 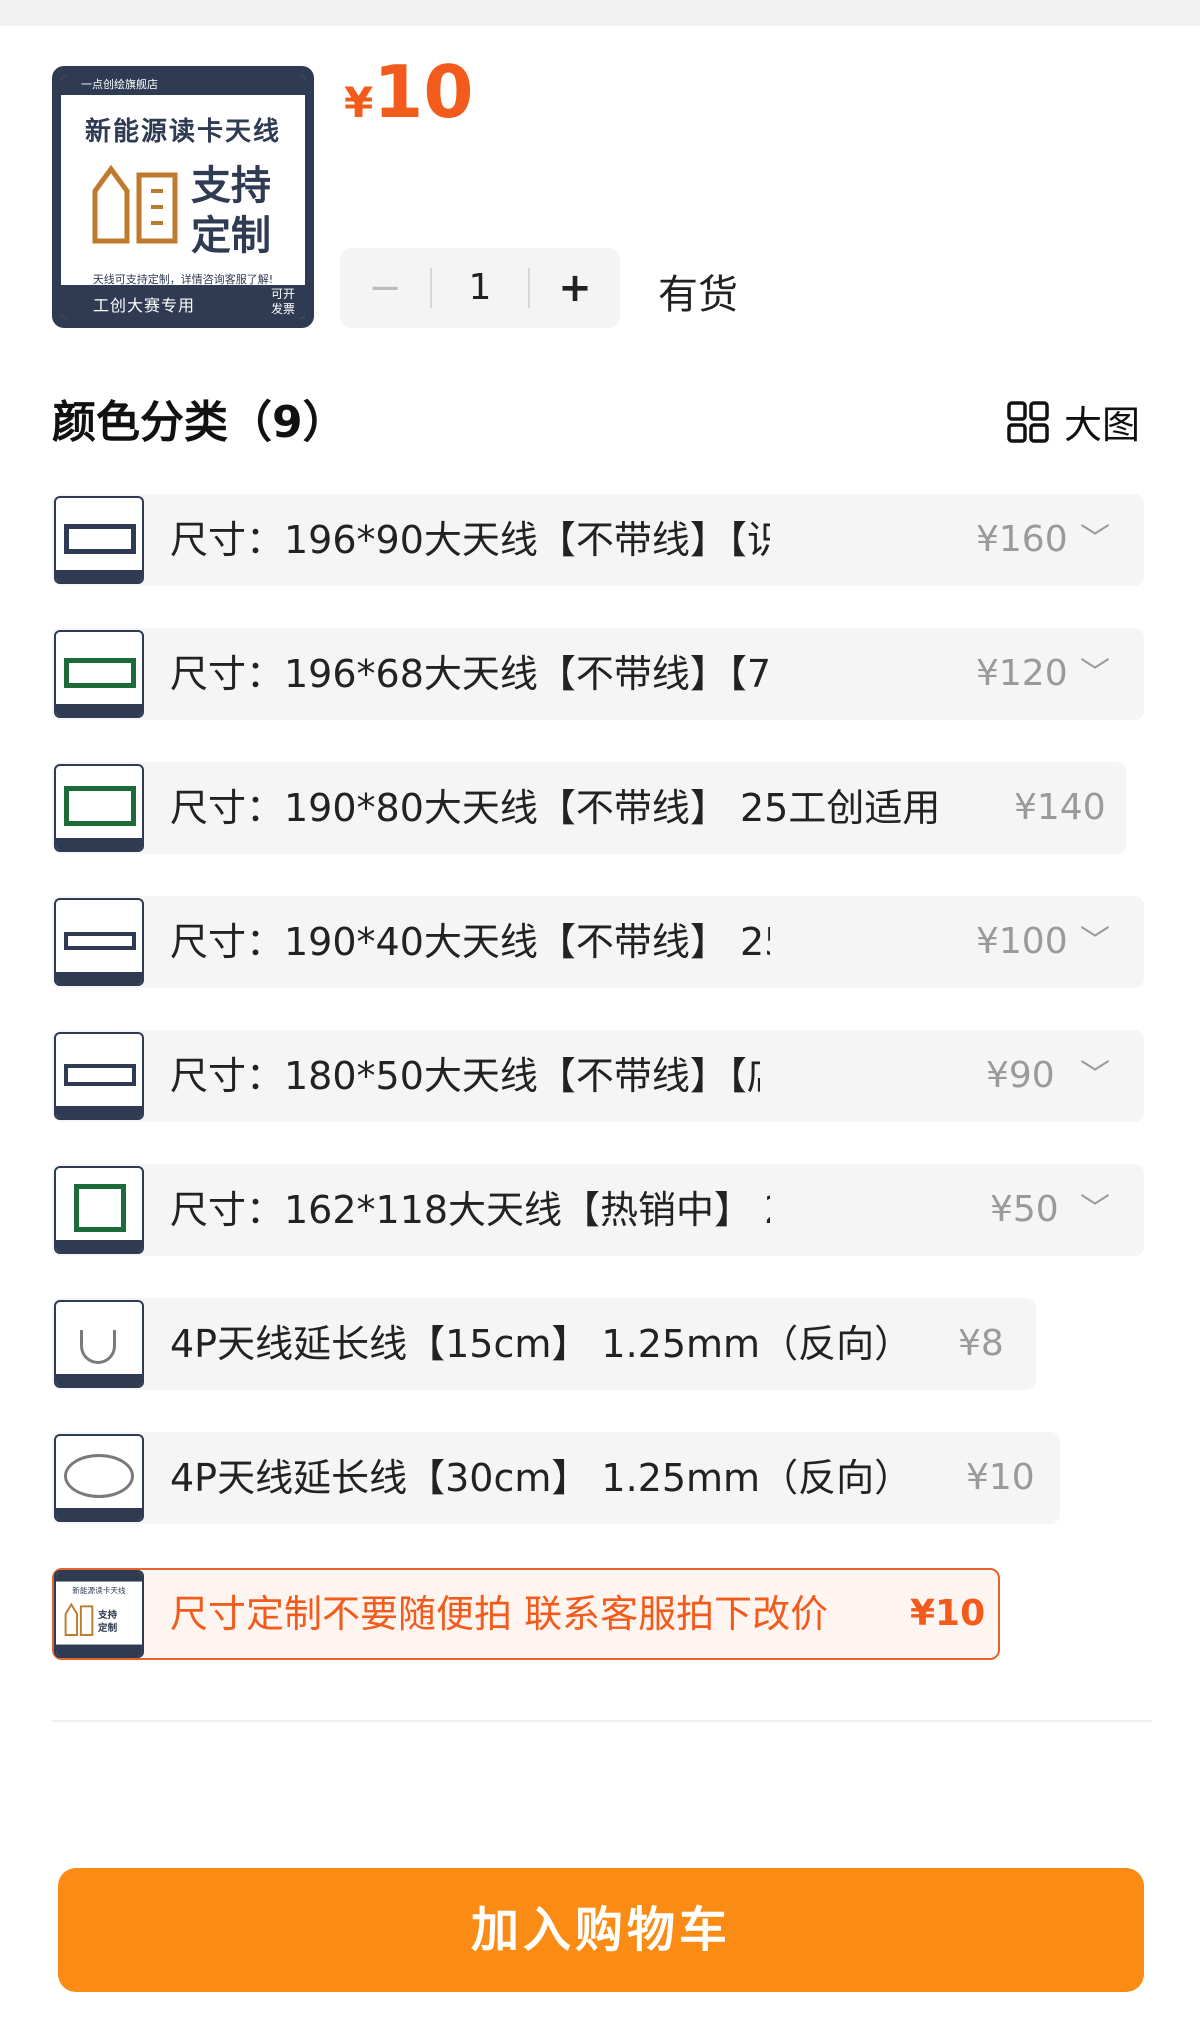 What do you see at coordinates (423, 92) in the screenshot?
I see `price-value: 10` at bounding box center [423, 92].